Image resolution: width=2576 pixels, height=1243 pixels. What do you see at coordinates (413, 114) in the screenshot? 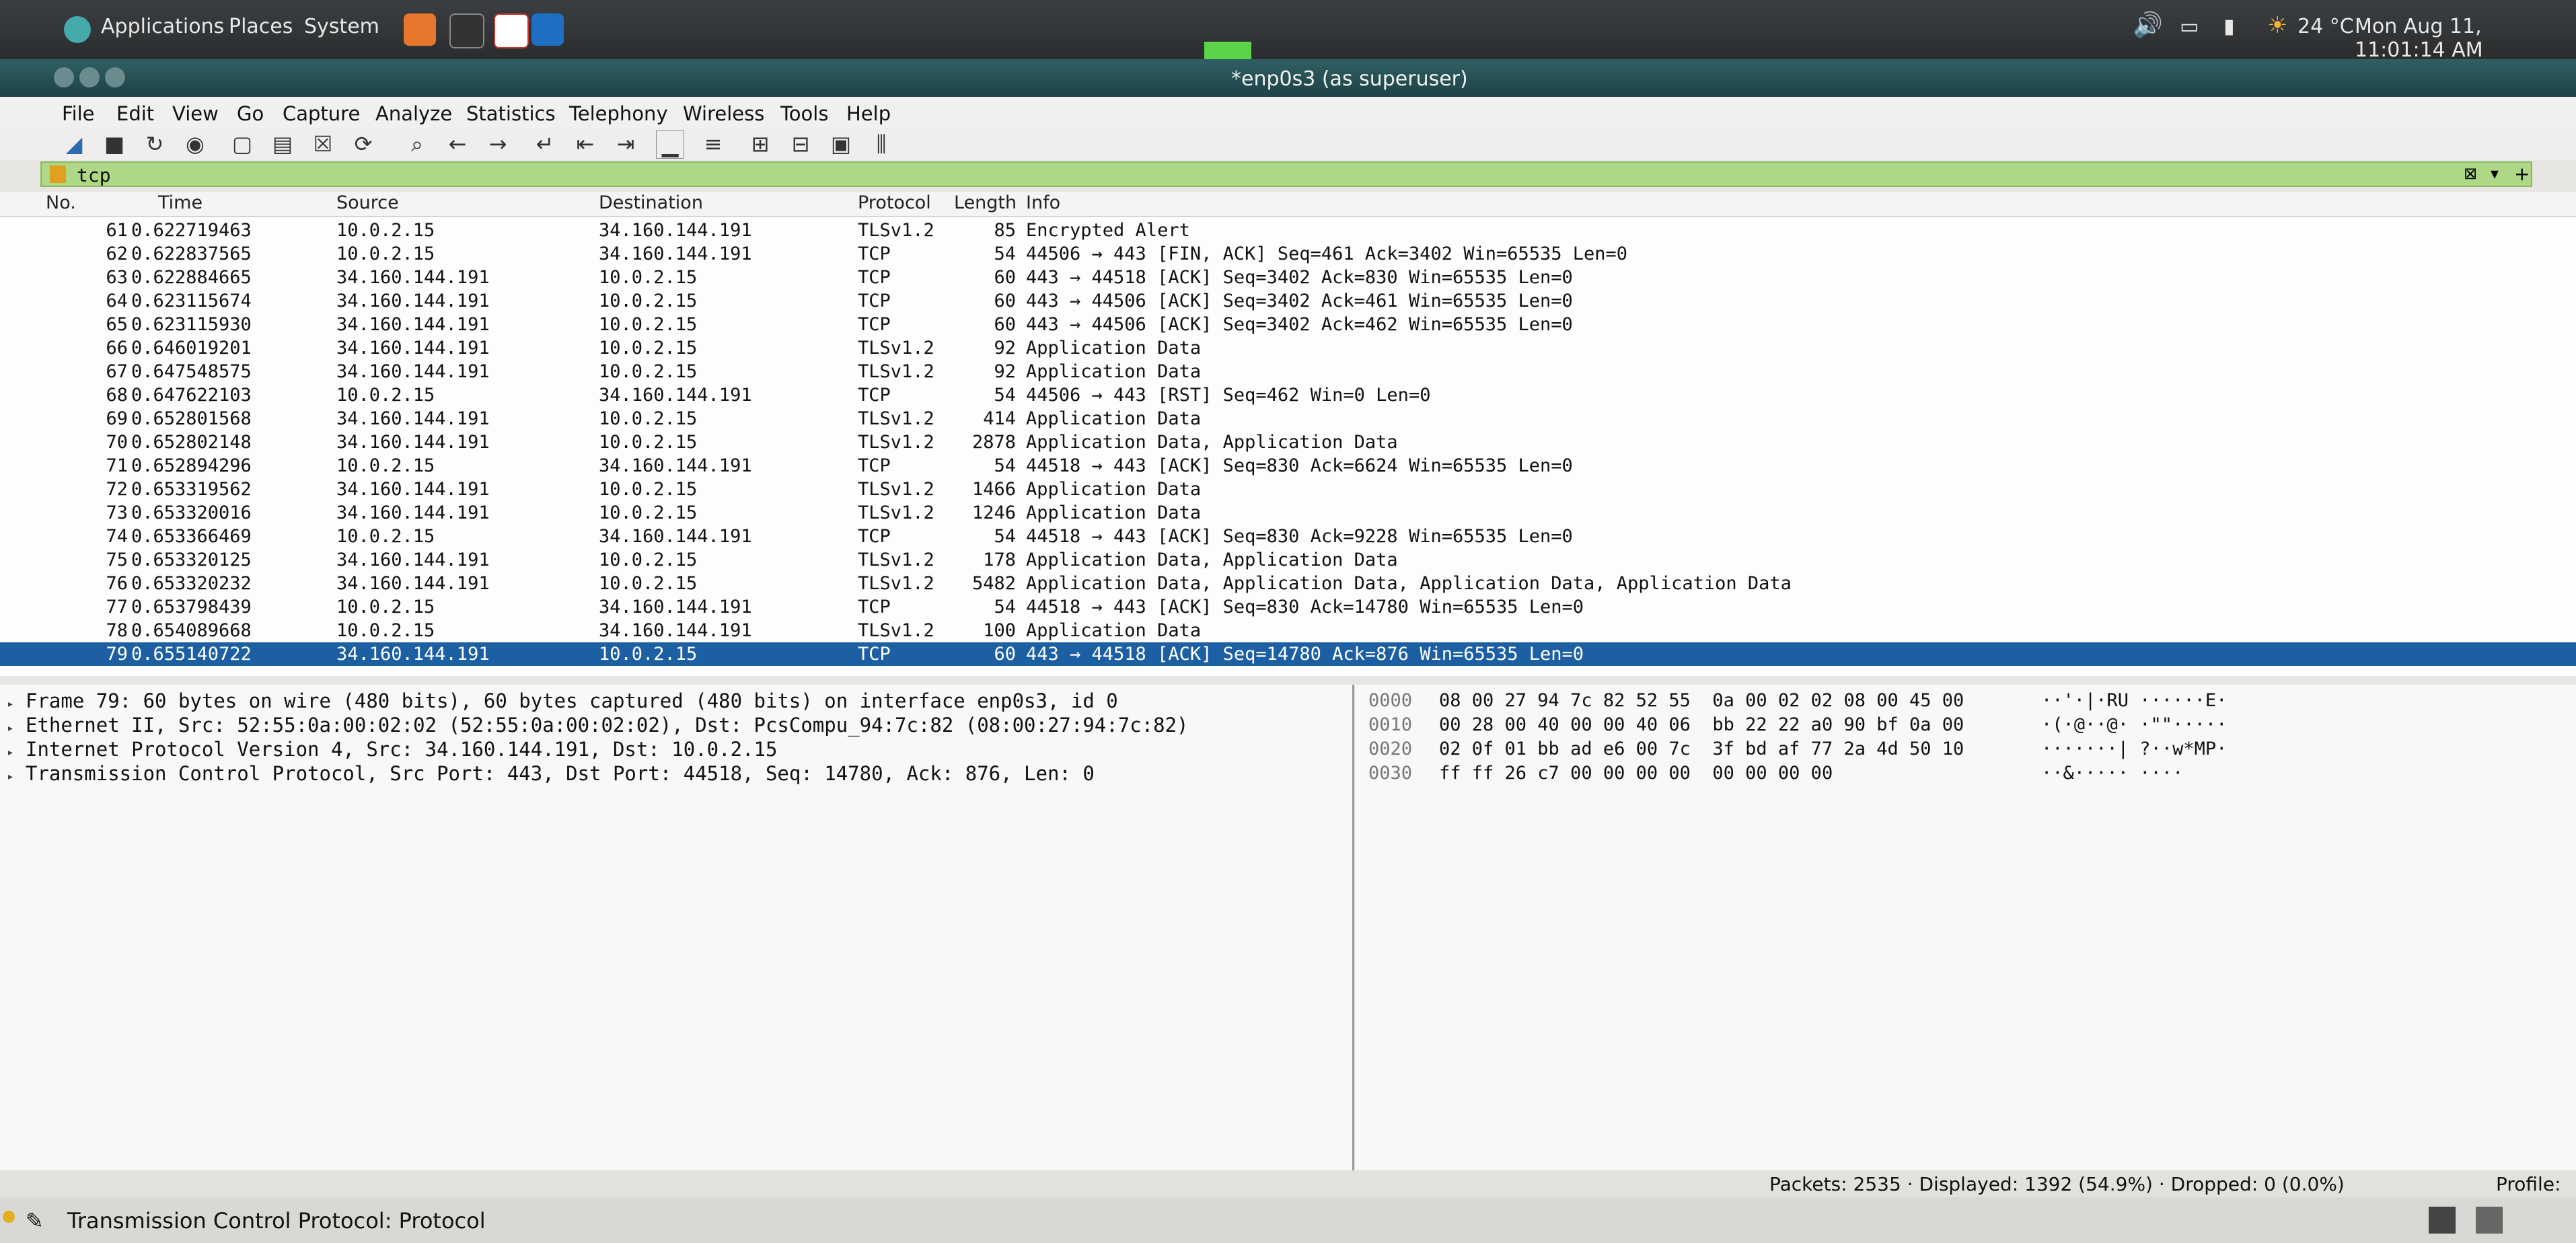
I see `menu-analyze: Analyze` at bounding box center [413, 114].